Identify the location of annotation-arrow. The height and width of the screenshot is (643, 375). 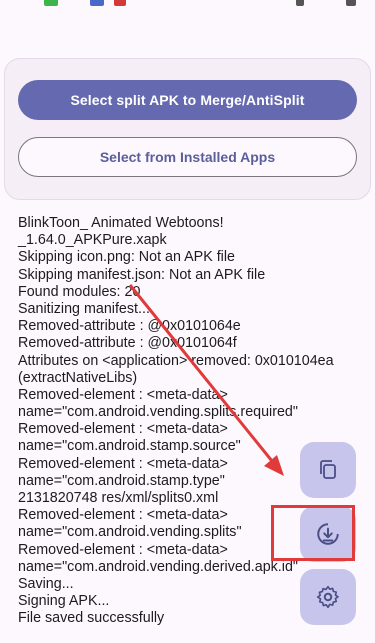
(206, 380).